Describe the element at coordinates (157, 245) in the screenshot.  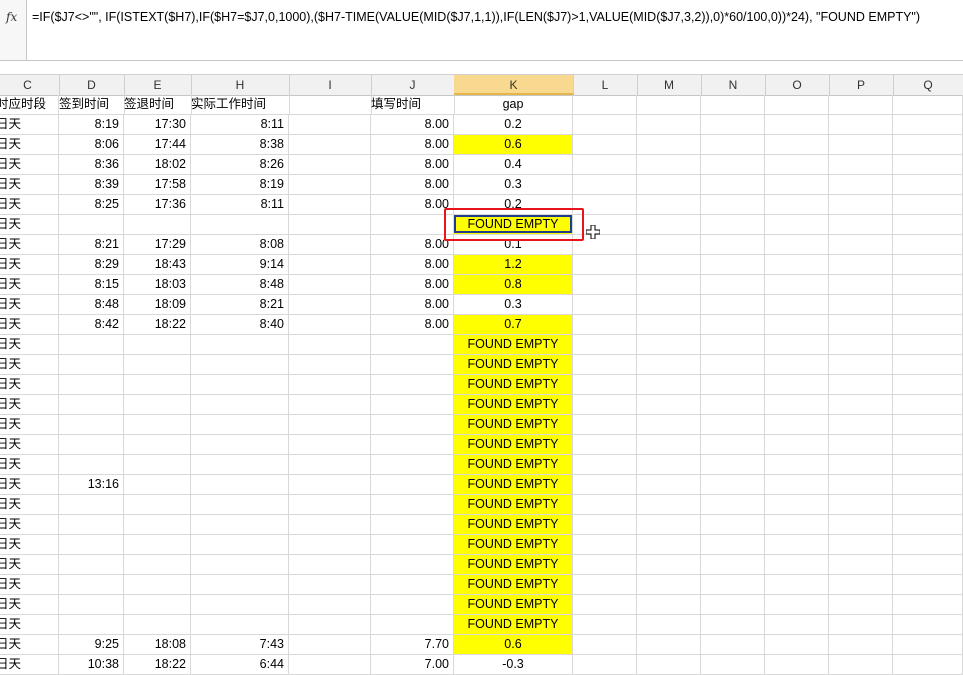
I see `cell-e: 17:29` at that location.